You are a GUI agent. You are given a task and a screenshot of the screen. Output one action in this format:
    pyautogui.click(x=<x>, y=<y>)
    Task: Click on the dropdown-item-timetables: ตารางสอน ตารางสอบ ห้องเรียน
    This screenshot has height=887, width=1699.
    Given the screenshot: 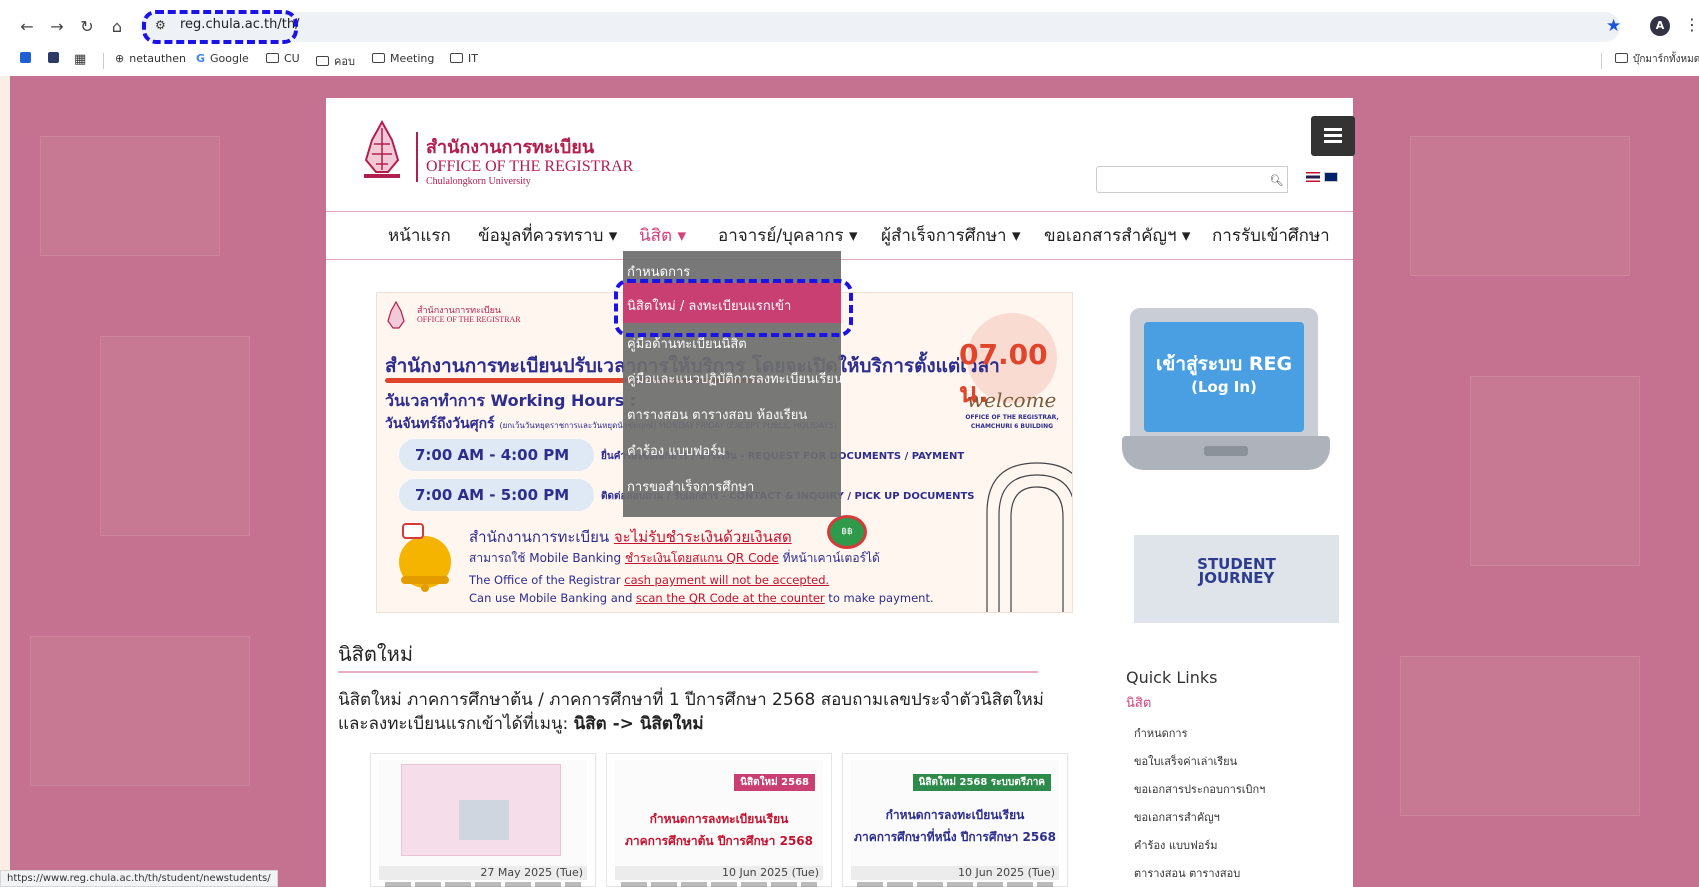 What is the action you would take?
    pyautogui.click(x=717, y=414)
    